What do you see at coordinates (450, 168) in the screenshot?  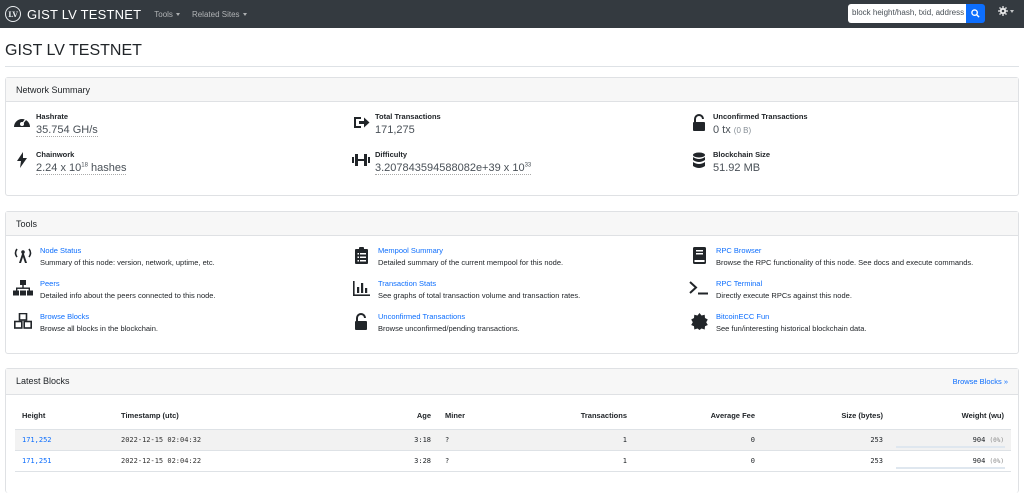 I see `difficulty-base: 3.207843594588082e+39 x 10` at bounding box center [450, 168].